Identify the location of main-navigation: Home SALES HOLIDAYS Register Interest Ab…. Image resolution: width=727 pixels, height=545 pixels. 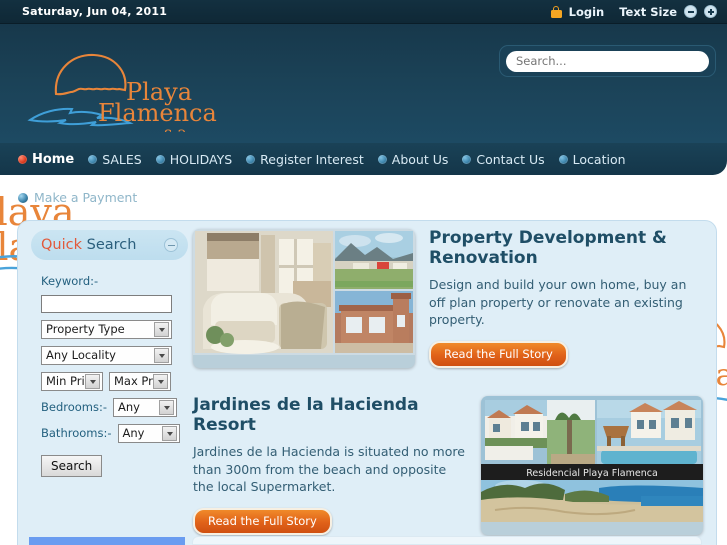
(363, 159).